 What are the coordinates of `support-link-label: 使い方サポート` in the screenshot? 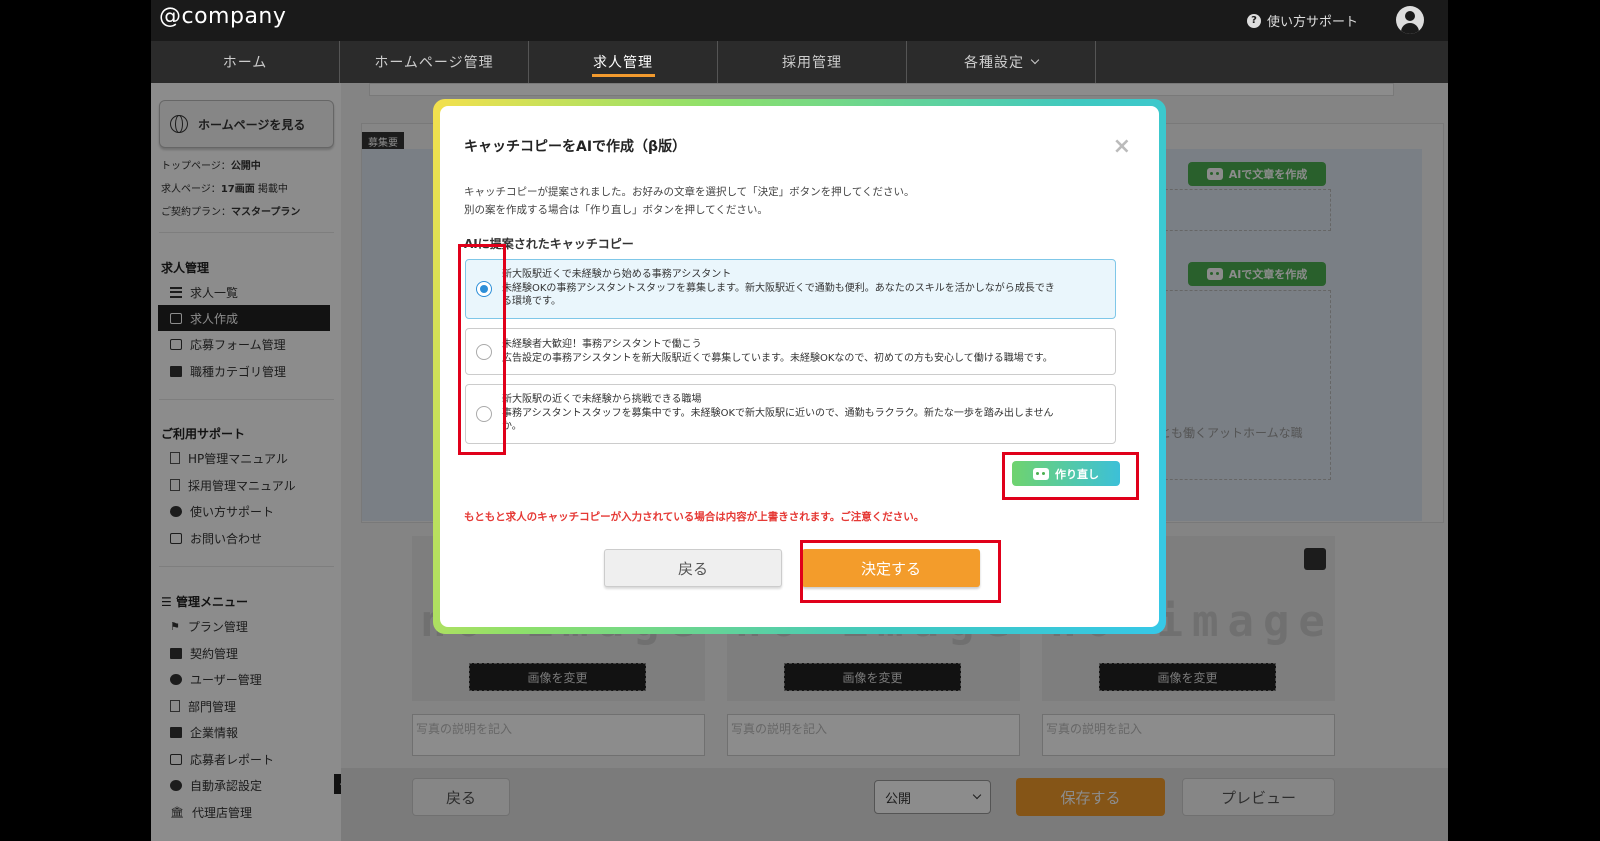 It's located at (1312, 22).